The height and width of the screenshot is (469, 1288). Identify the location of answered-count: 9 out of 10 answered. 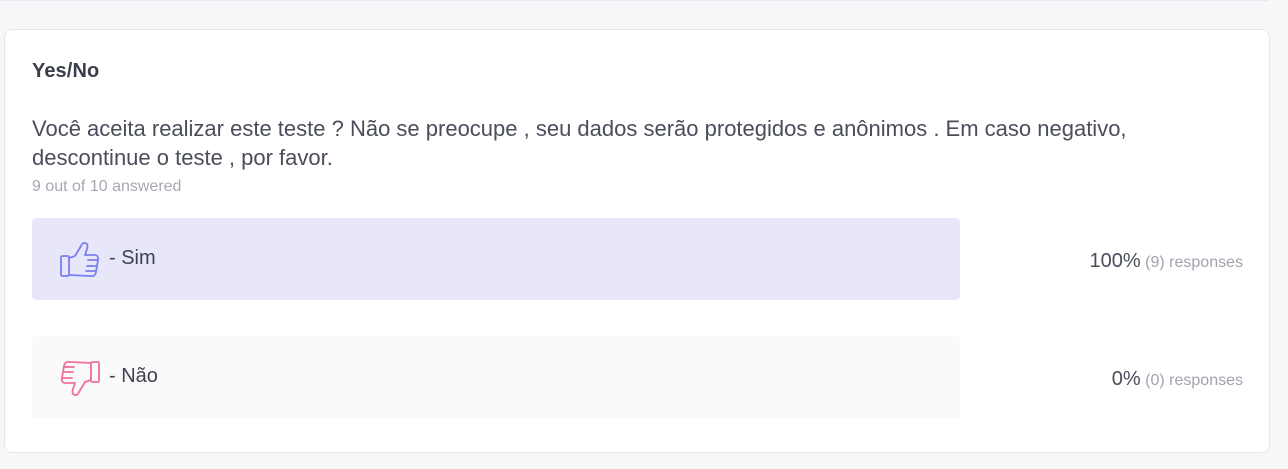
(107, 186).